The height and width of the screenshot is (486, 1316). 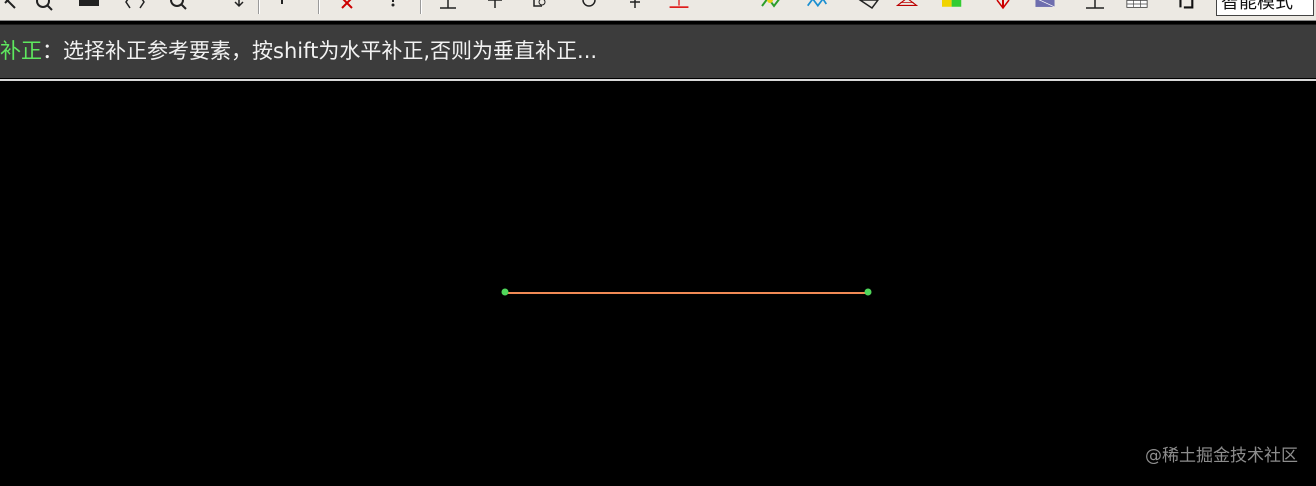 I want to click on pan-icon, so click(x=239, y=6).